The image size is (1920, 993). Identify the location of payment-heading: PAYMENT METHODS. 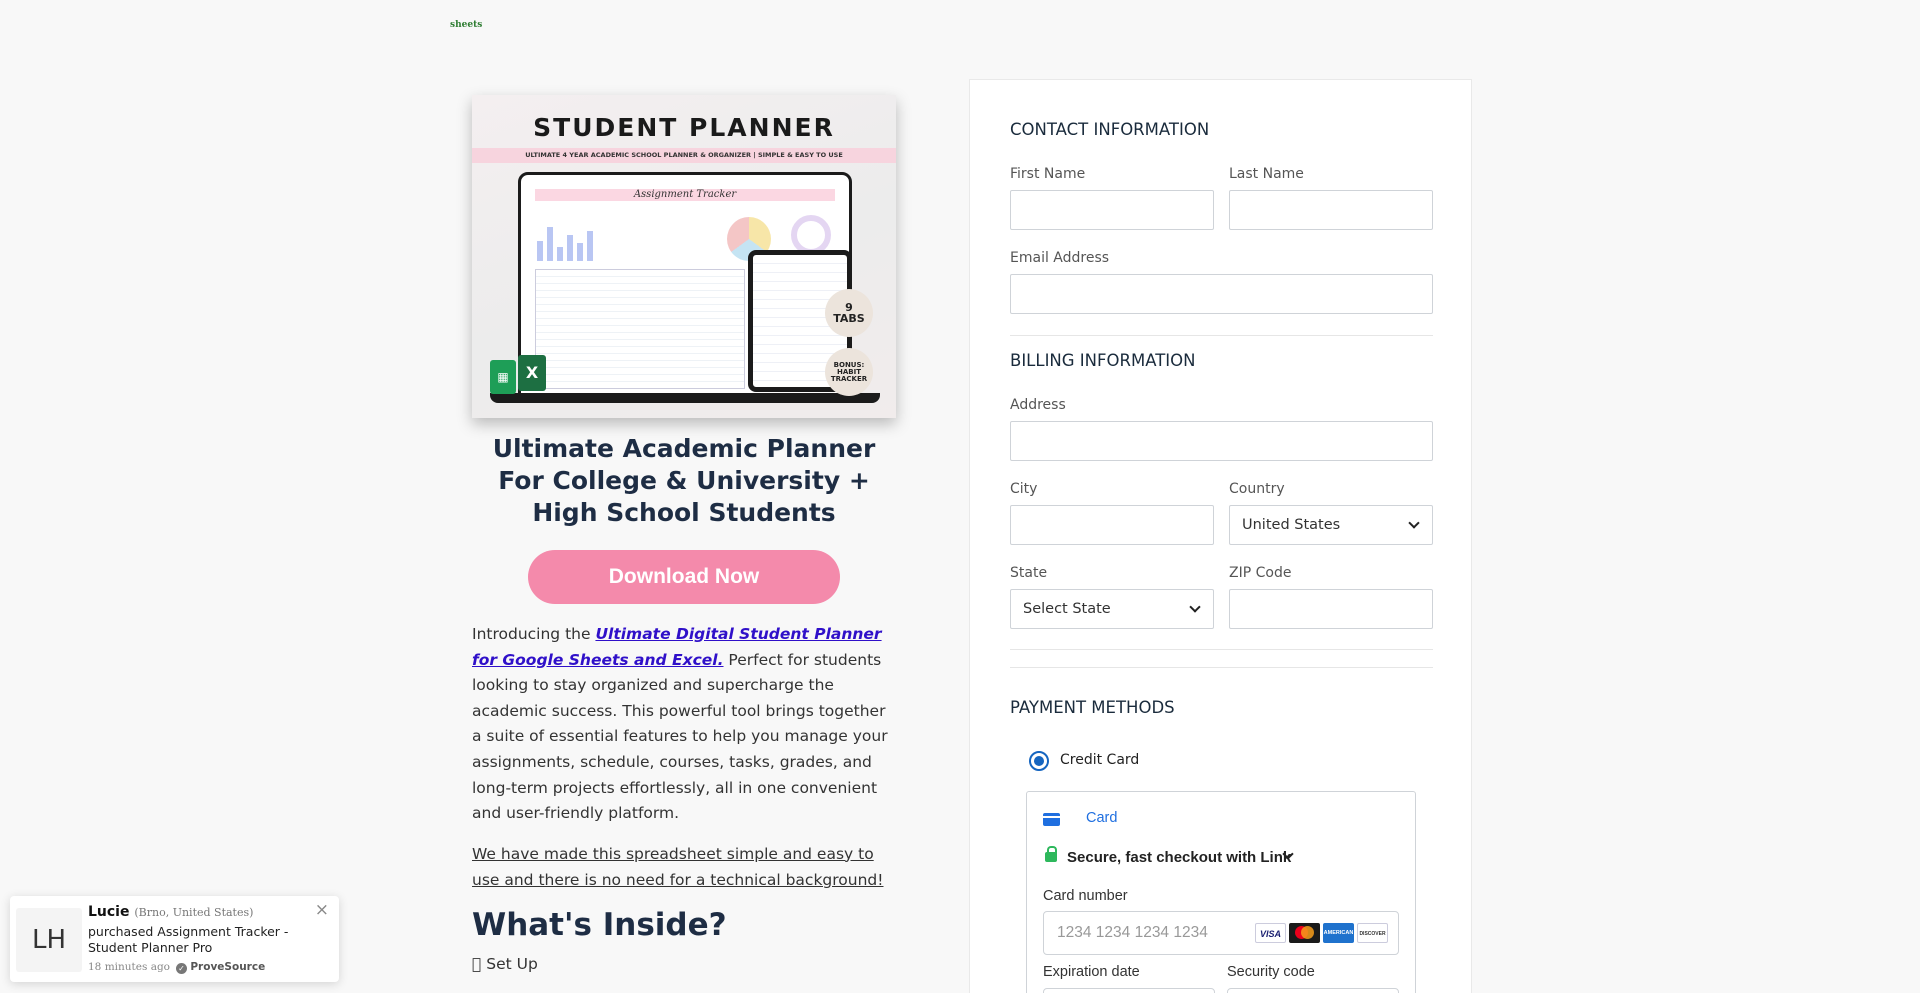
(1092, 707).